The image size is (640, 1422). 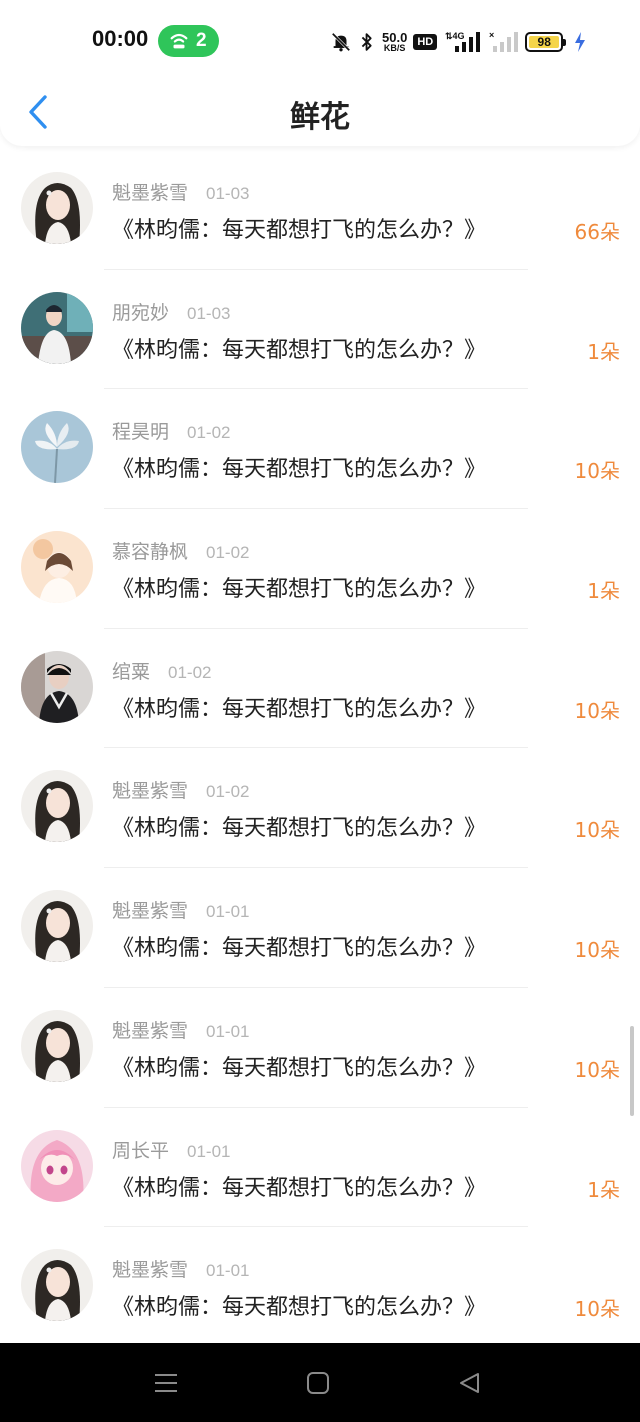 What do you see at coordinates (394, 48) in the screenshot?
I see `net-speed-unit: KB/S` at bounding box center [394, 48].